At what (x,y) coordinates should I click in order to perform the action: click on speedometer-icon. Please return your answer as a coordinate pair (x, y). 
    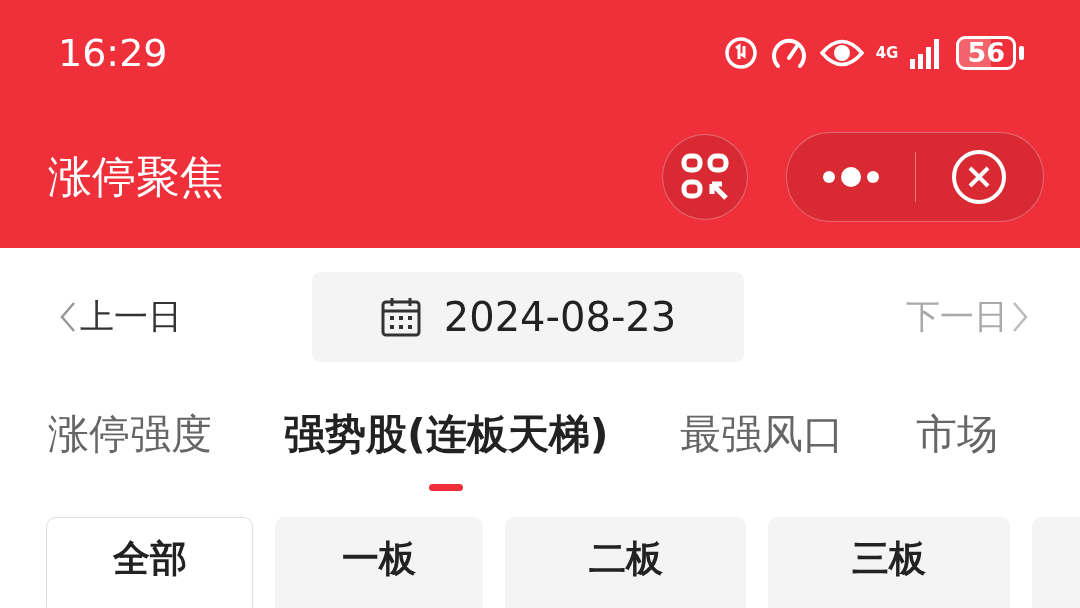
    Looking at the image, I should click on (788, 53).